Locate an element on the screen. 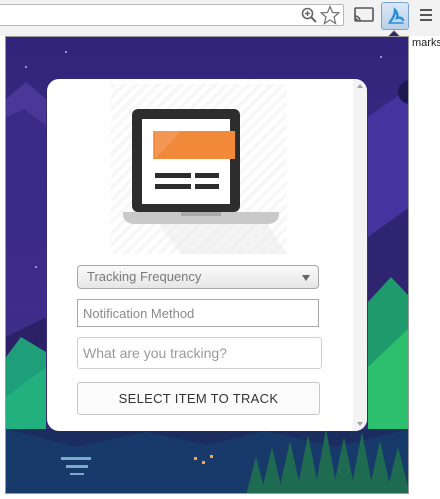 This screenshot has height=499, width=440. tracking-frequency-select: Tracking Frequency is located at coordinates (198, 277).